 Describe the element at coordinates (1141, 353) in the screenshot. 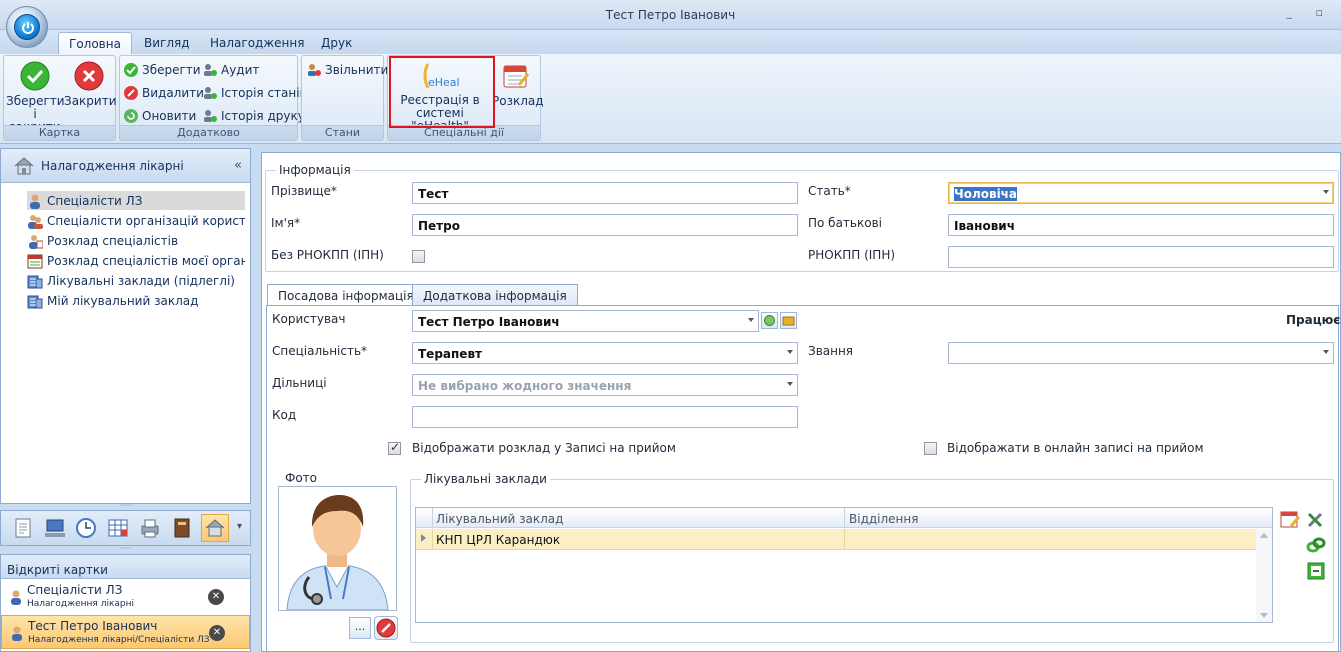

I see `rank-select` at that location.